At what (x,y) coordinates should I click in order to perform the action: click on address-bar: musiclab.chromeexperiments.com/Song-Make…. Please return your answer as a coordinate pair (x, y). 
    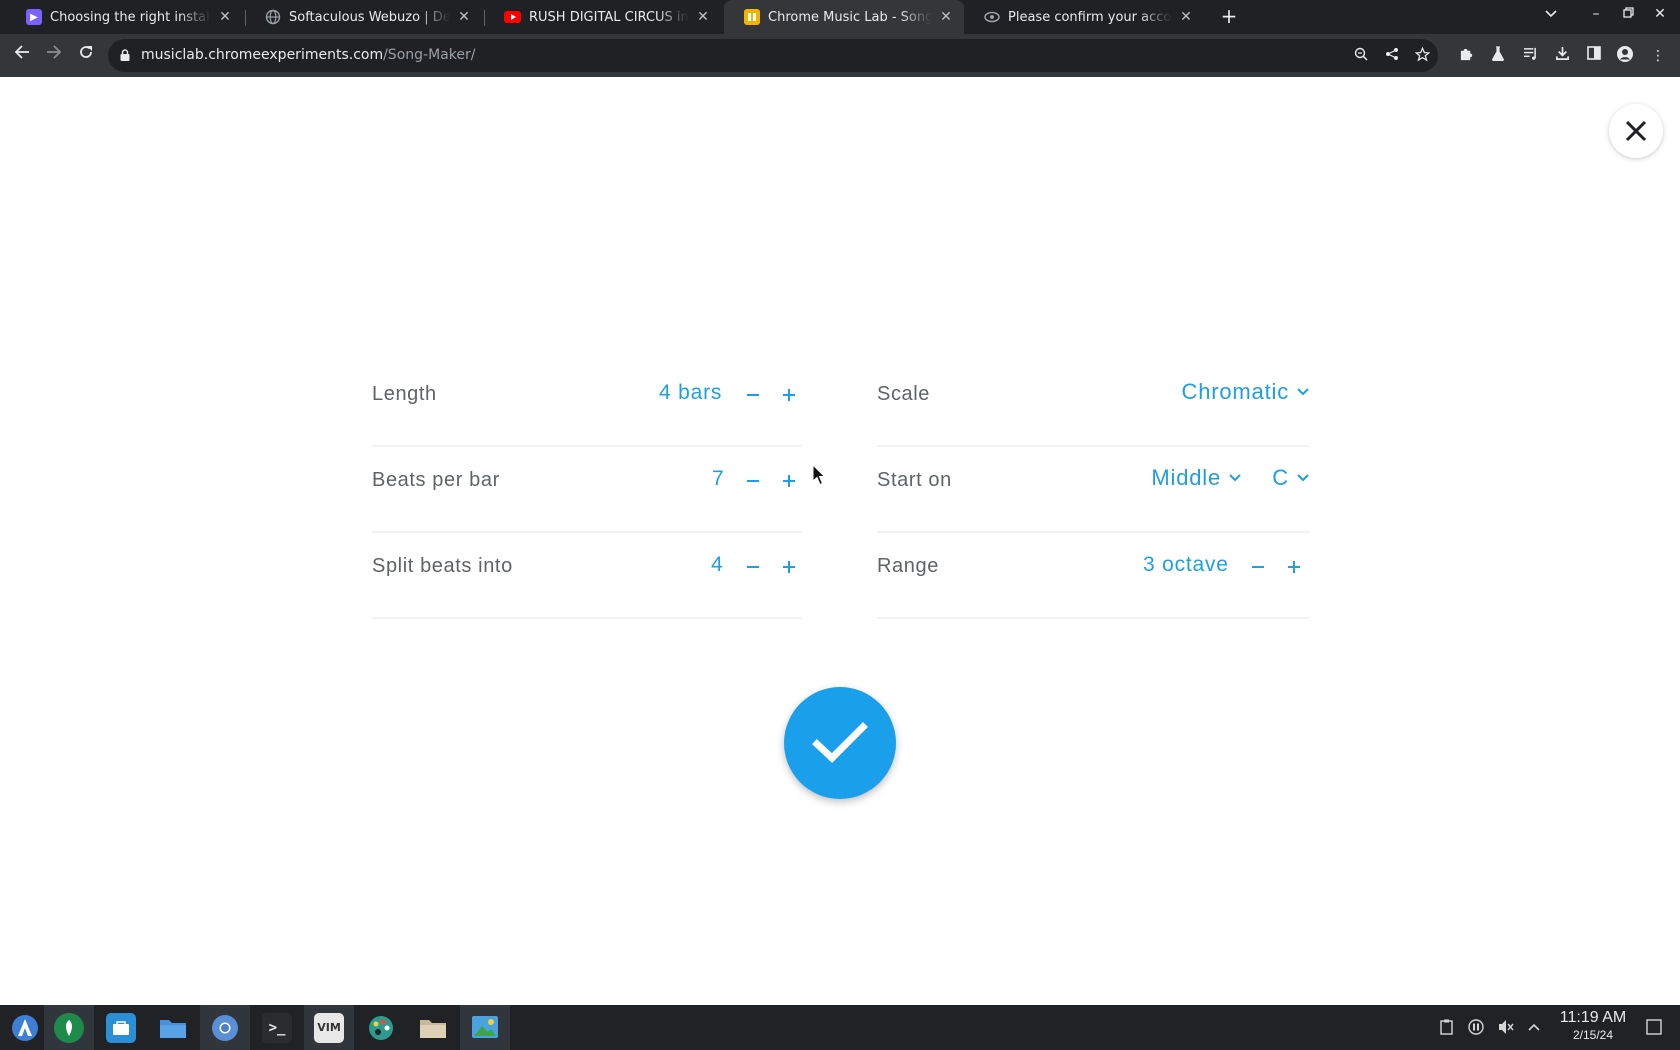
    Looking at the image, I should click on (773, 55).